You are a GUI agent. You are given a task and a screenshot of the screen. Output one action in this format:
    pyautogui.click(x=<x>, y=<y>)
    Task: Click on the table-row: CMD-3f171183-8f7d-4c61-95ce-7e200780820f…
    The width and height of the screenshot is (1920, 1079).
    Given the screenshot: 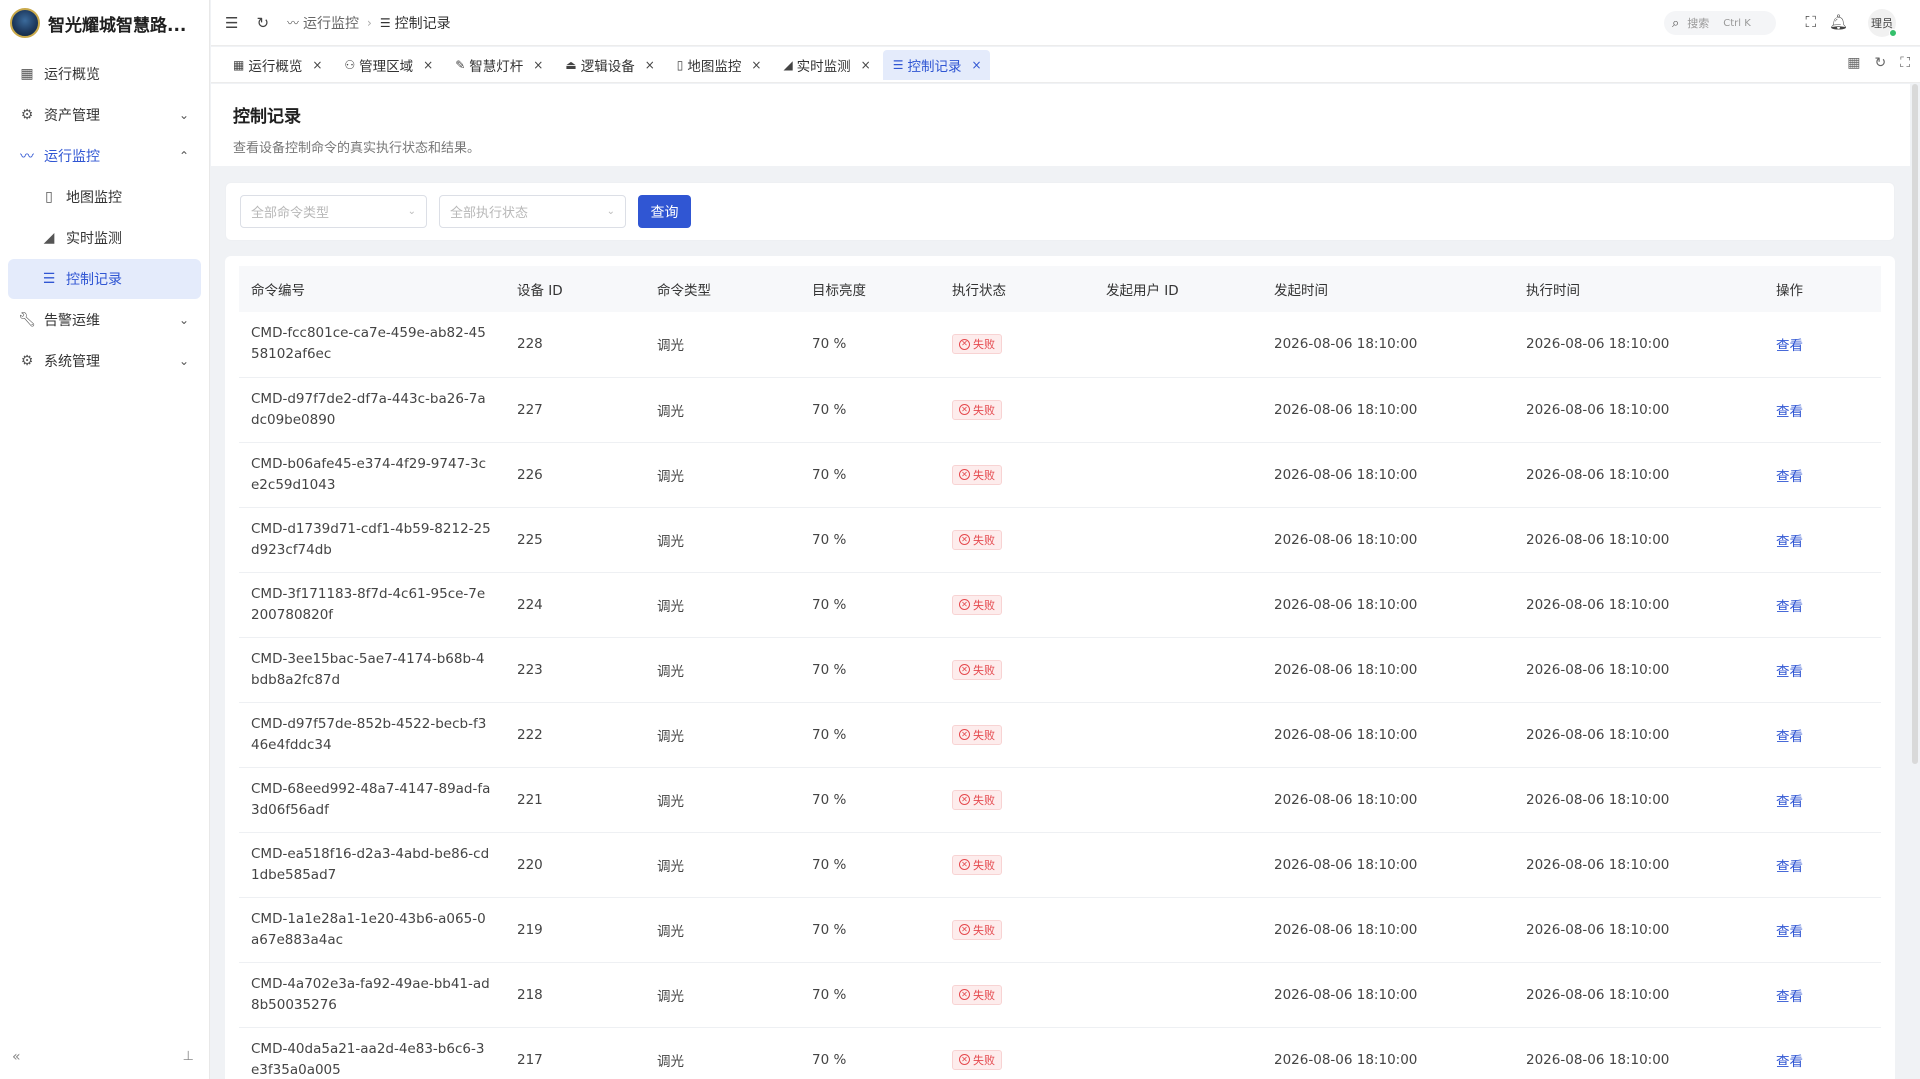 What is the action you would take?
    pyautogui.click(x=1060, y=605)
    